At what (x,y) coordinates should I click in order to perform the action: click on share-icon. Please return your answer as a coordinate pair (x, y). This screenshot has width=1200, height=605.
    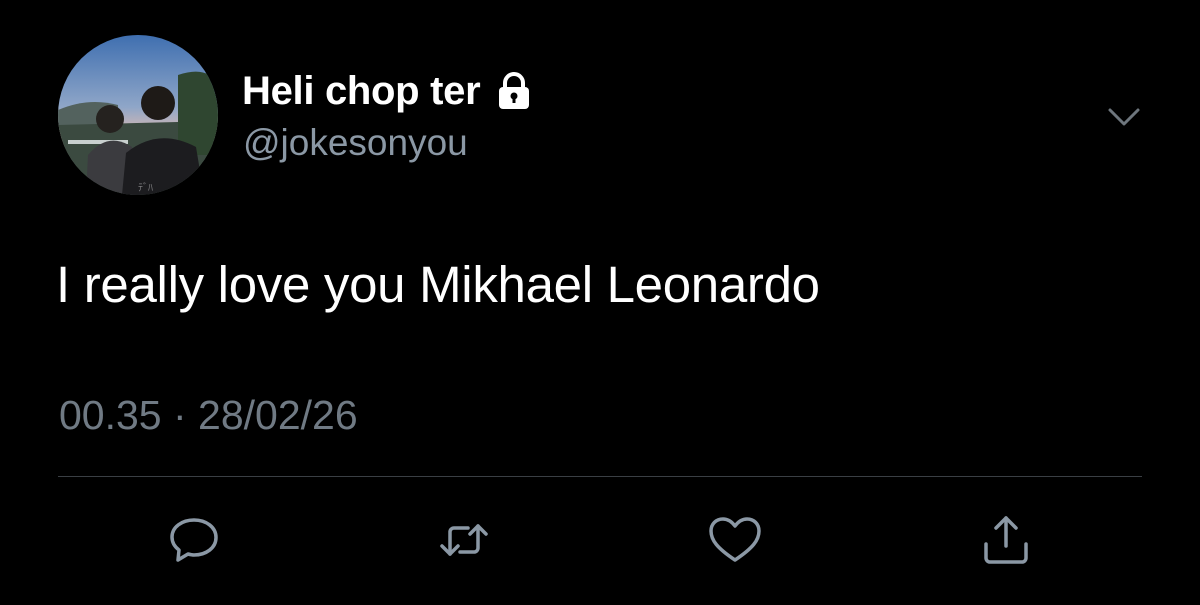
    Looking at the image, I should click on (1006, 540).